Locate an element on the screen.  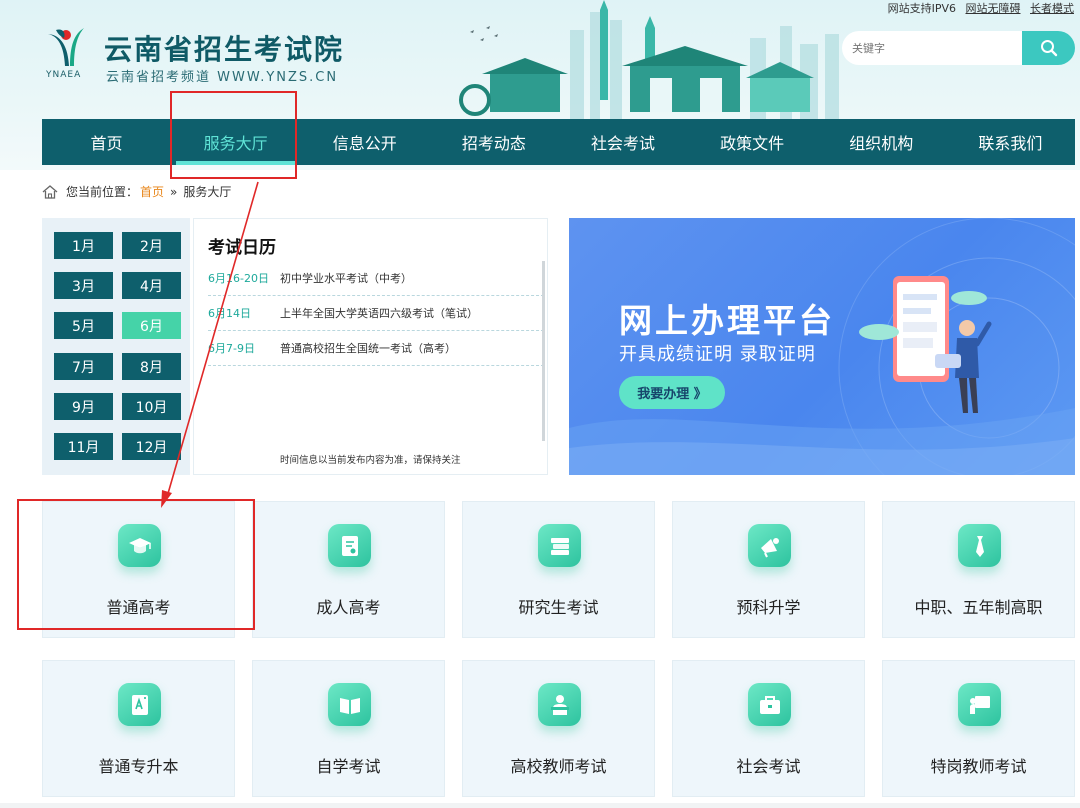
exam-calendar-note: 时间信息以当前发布内容为准，请保持关注 is located at coordinates (370, 460).